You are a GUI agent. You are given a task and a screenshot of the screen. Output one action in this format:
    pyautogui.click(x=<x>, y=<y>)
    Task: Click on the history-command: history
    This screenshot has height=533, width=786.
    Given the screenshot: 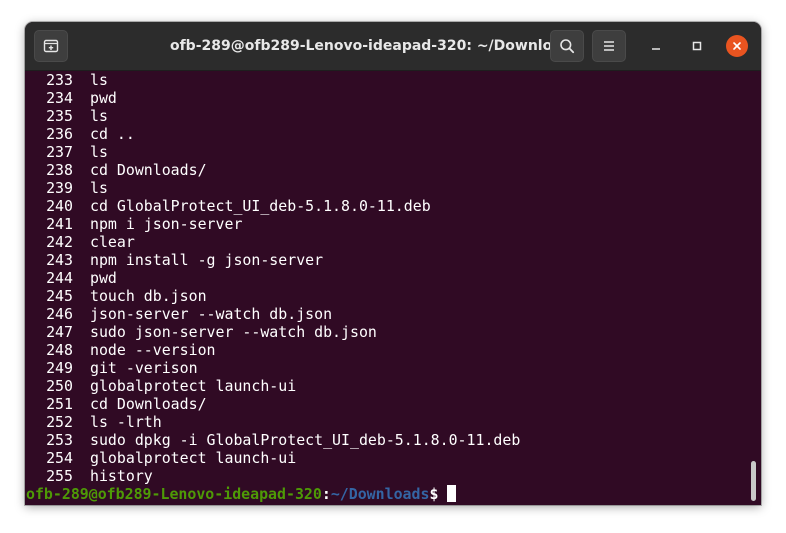 What is the action you would take?
    pyautogui.click(x=121, y=476)
    